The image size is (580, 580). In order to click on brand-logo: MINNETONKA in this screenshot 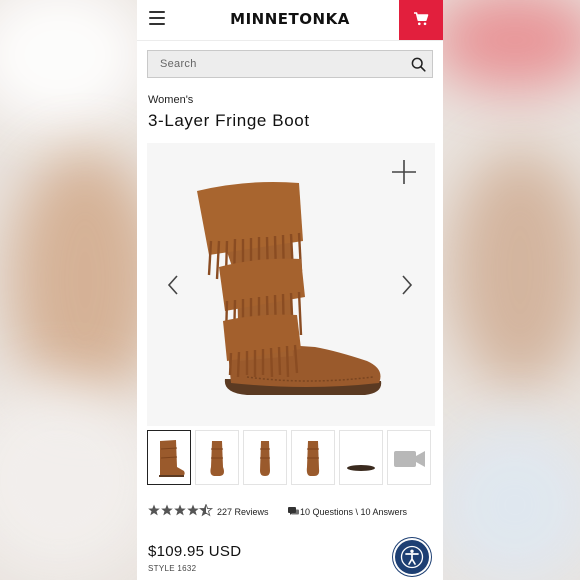, I will do `click(290, 19)`.